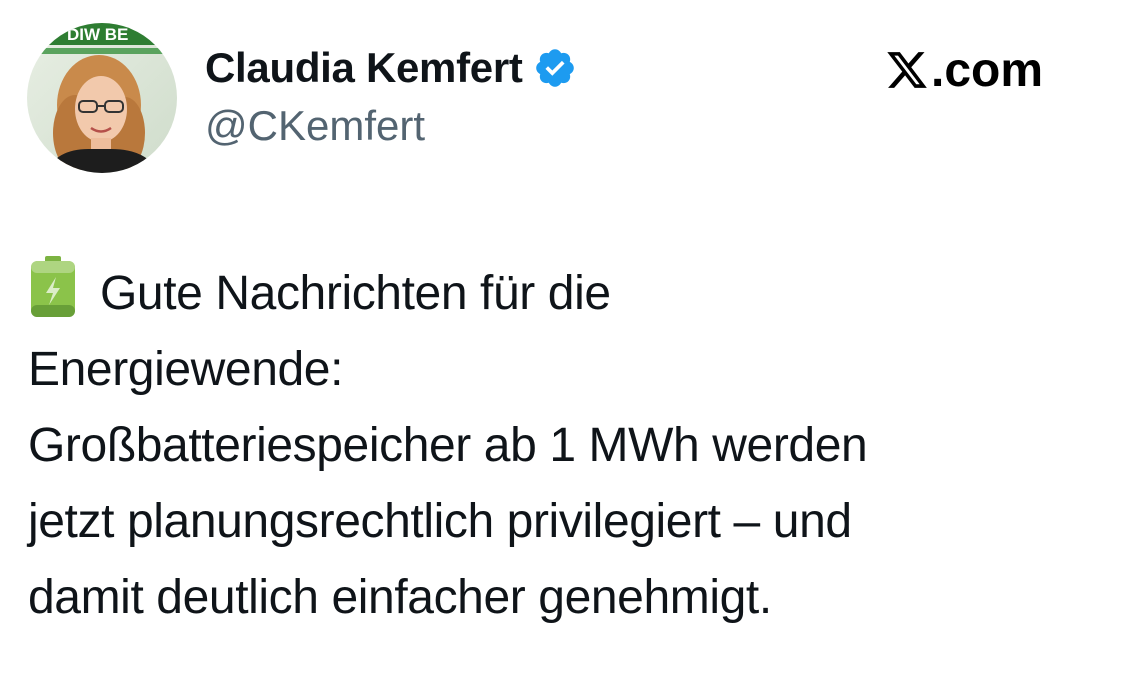  What do you see at coordinates (907, 70) in the screenshot?
I see `x-logo-icon` at bounding box center [907, 70].